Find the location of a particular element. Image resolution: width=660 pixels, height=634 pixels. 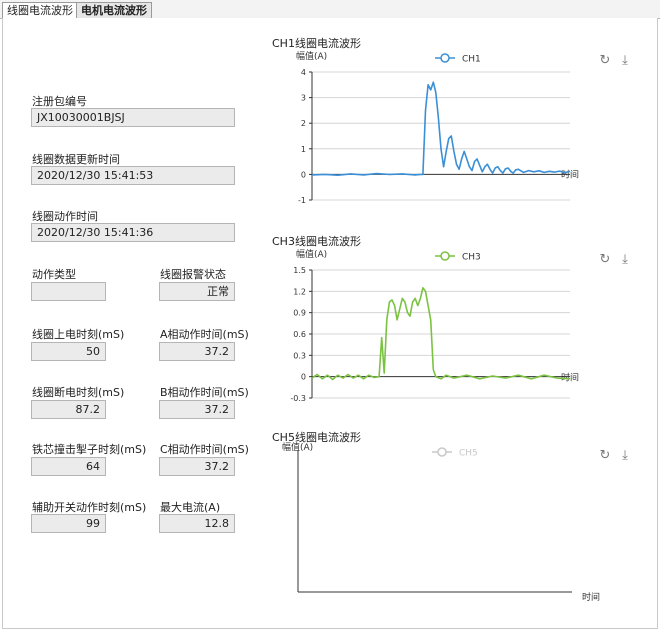

ch3-download-icon: ⤓ is located at coordinates (625, 260).